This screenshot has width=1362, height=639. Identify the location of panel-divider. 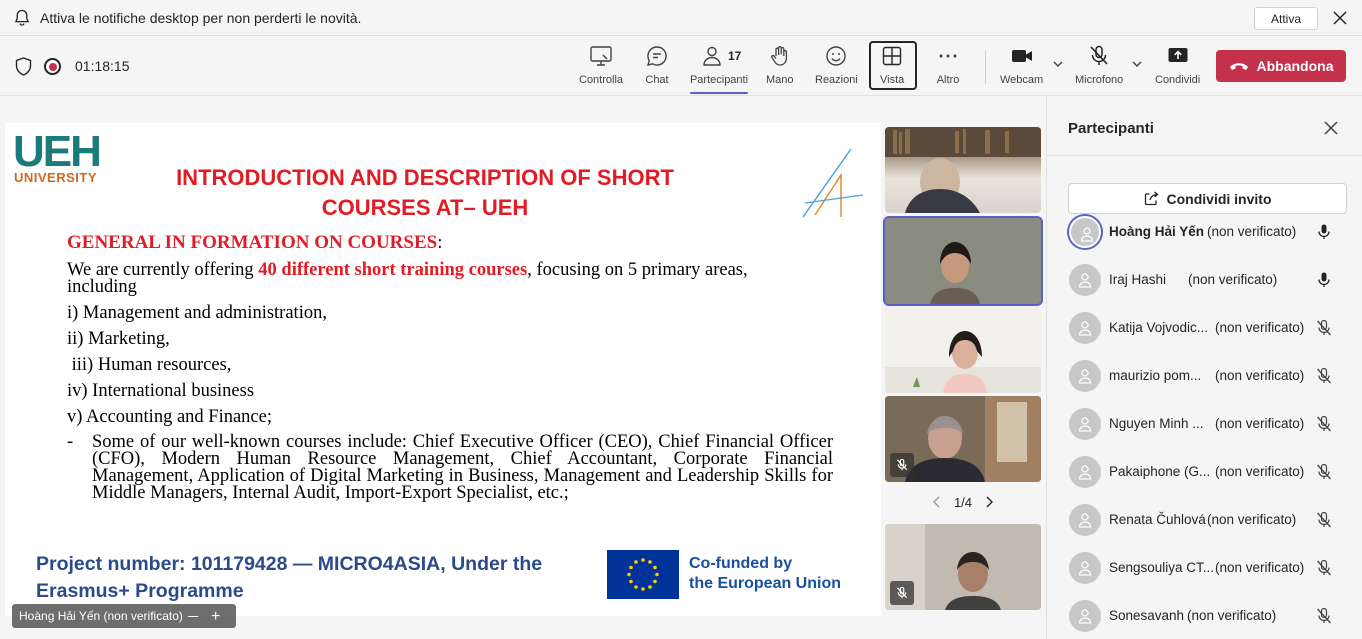
(1204, 155).